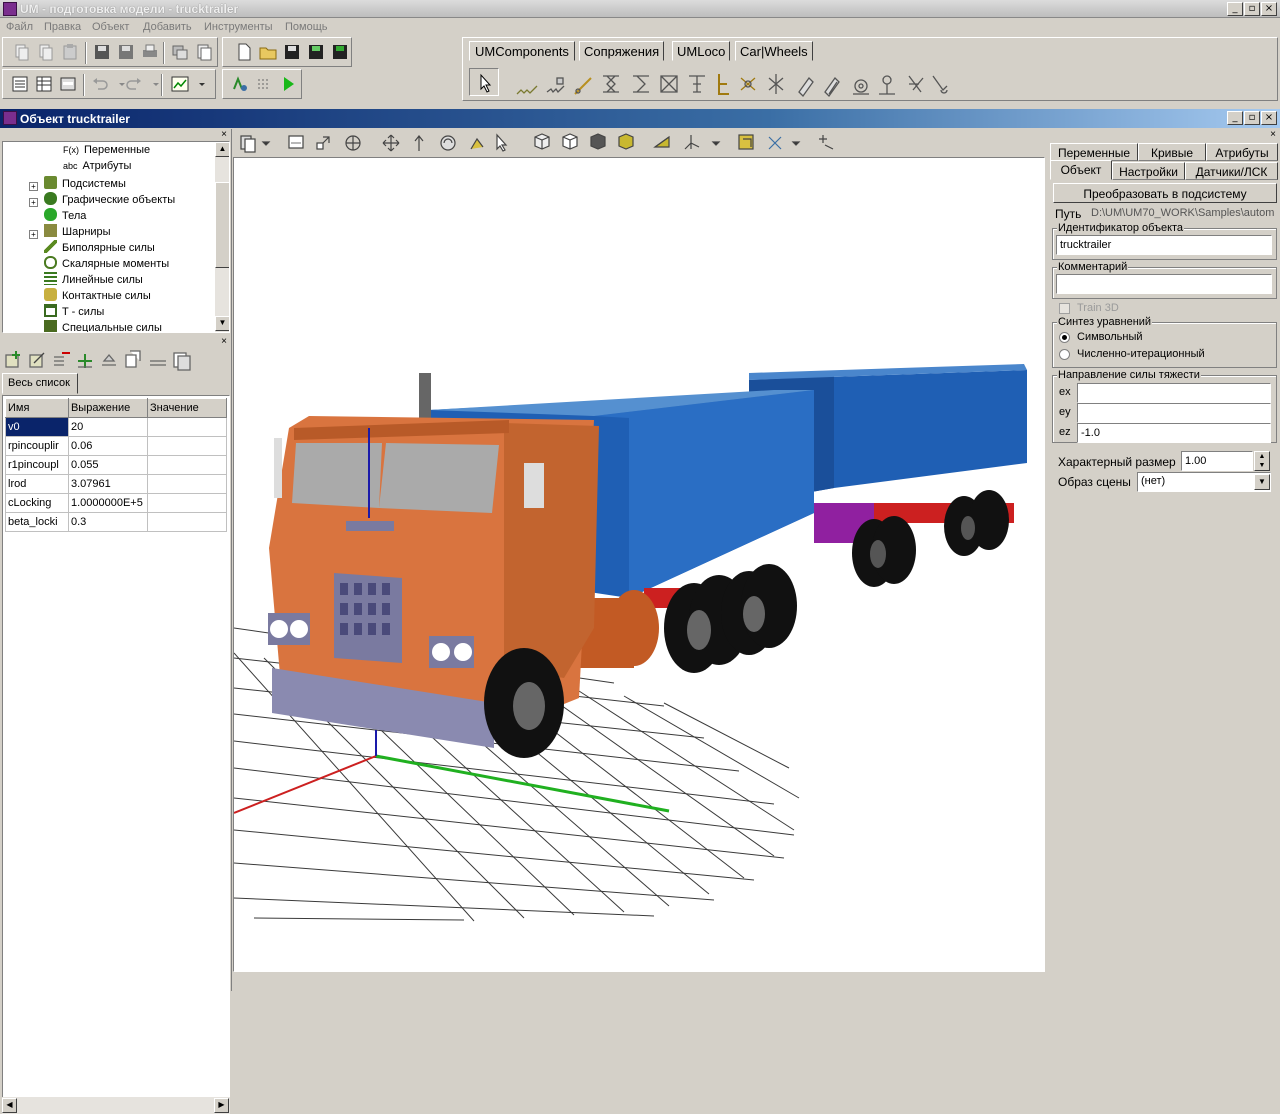 This screenshot has height=1114, width=1280. I want to click on save-icon, so click(102, 52).